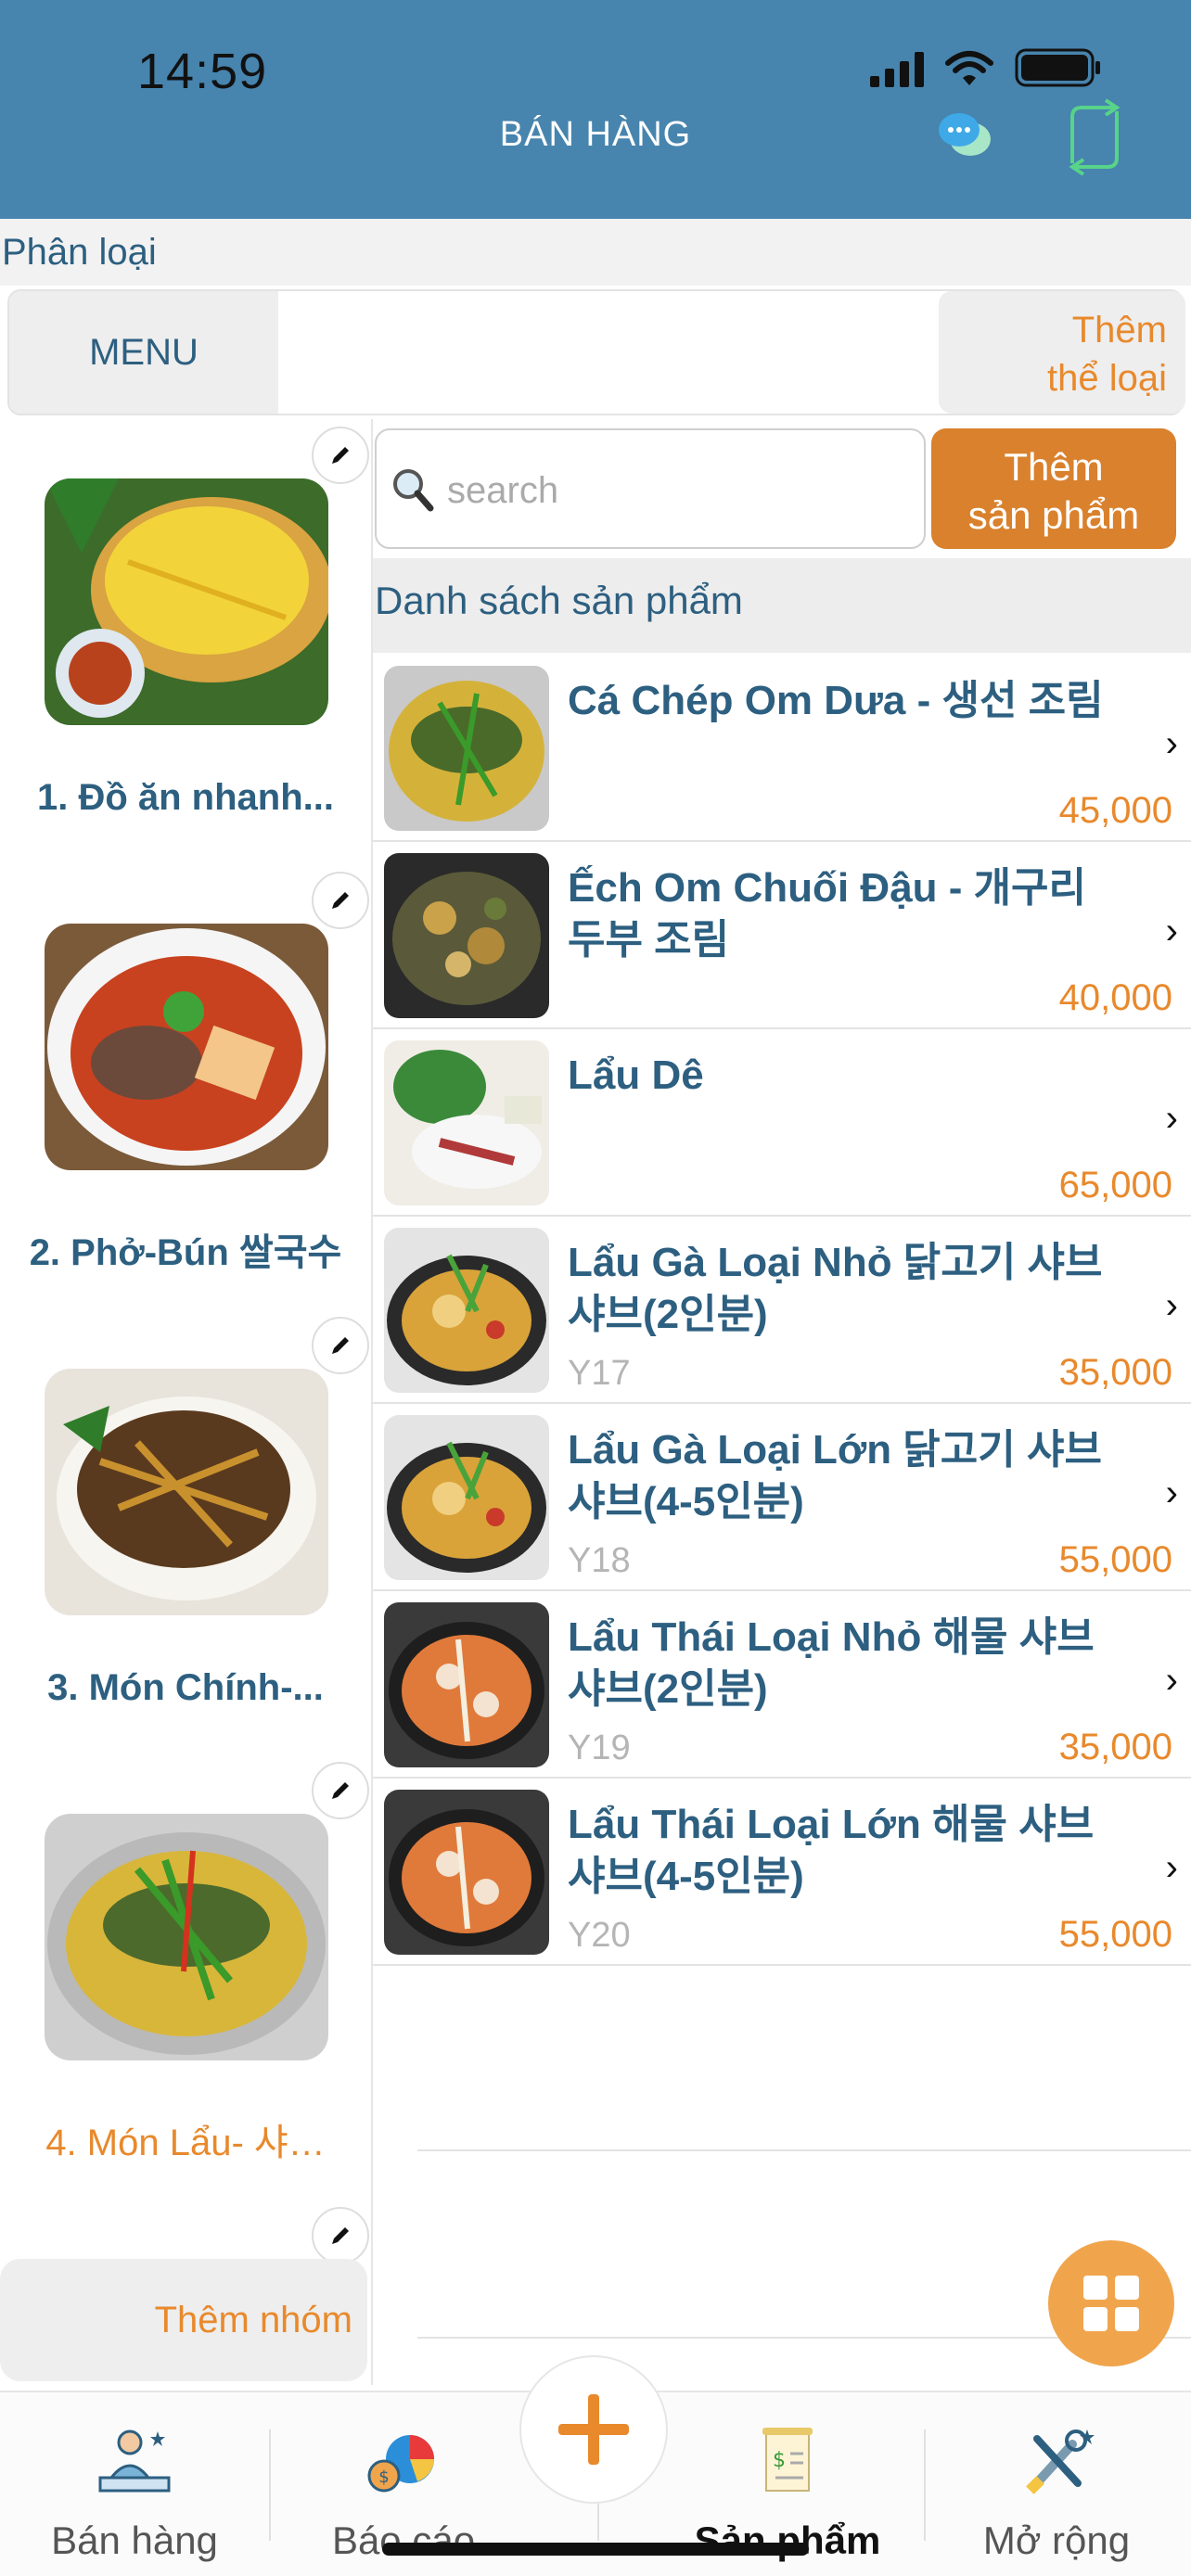 The width and height of the screenshot is (1191, 2576). I want to click on product-code: Y19, so click(599, 1747).